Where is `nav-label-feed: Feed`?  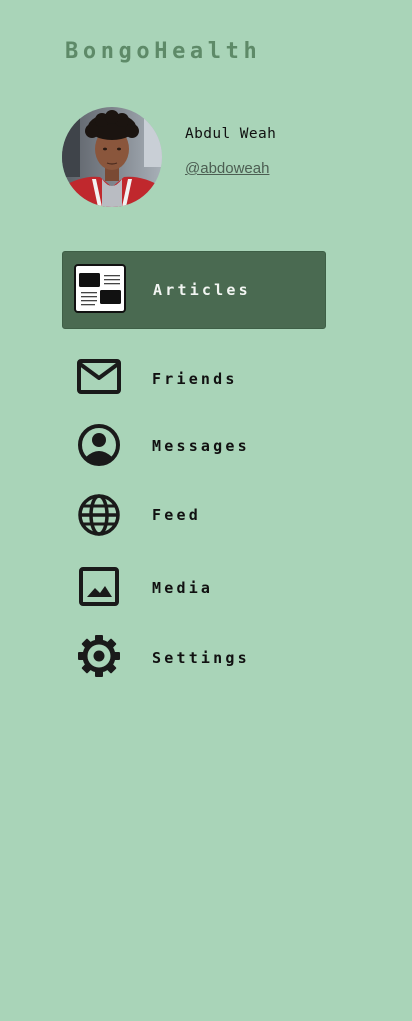
nav-label-feed: Feed is located at coordinates (176, 515).